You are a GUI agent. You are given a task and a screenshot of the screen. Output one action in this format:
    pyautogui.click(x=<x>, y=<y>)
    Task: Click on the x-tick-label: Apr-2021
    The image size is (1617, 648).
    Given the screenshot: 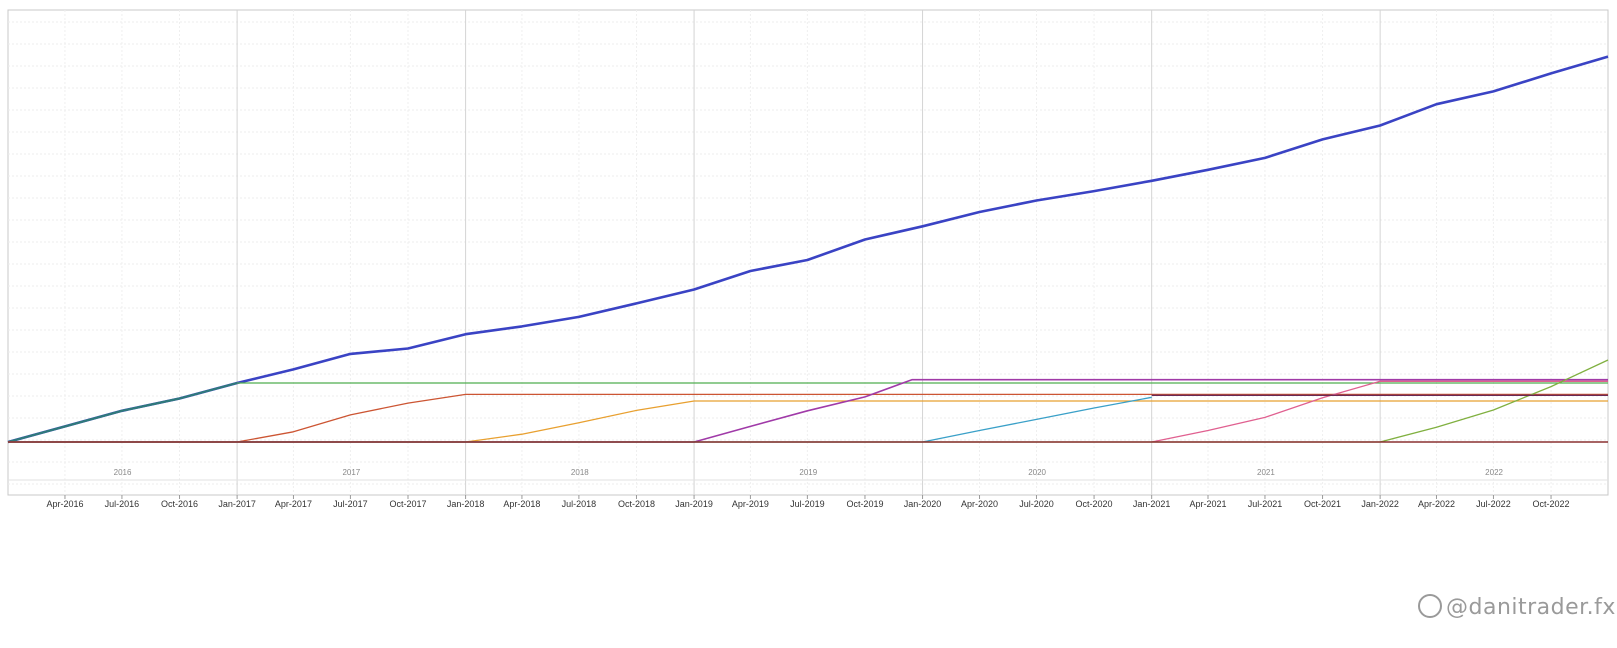 What is the action you would take?
    pyautogui.click(x=1207, y=504)
    